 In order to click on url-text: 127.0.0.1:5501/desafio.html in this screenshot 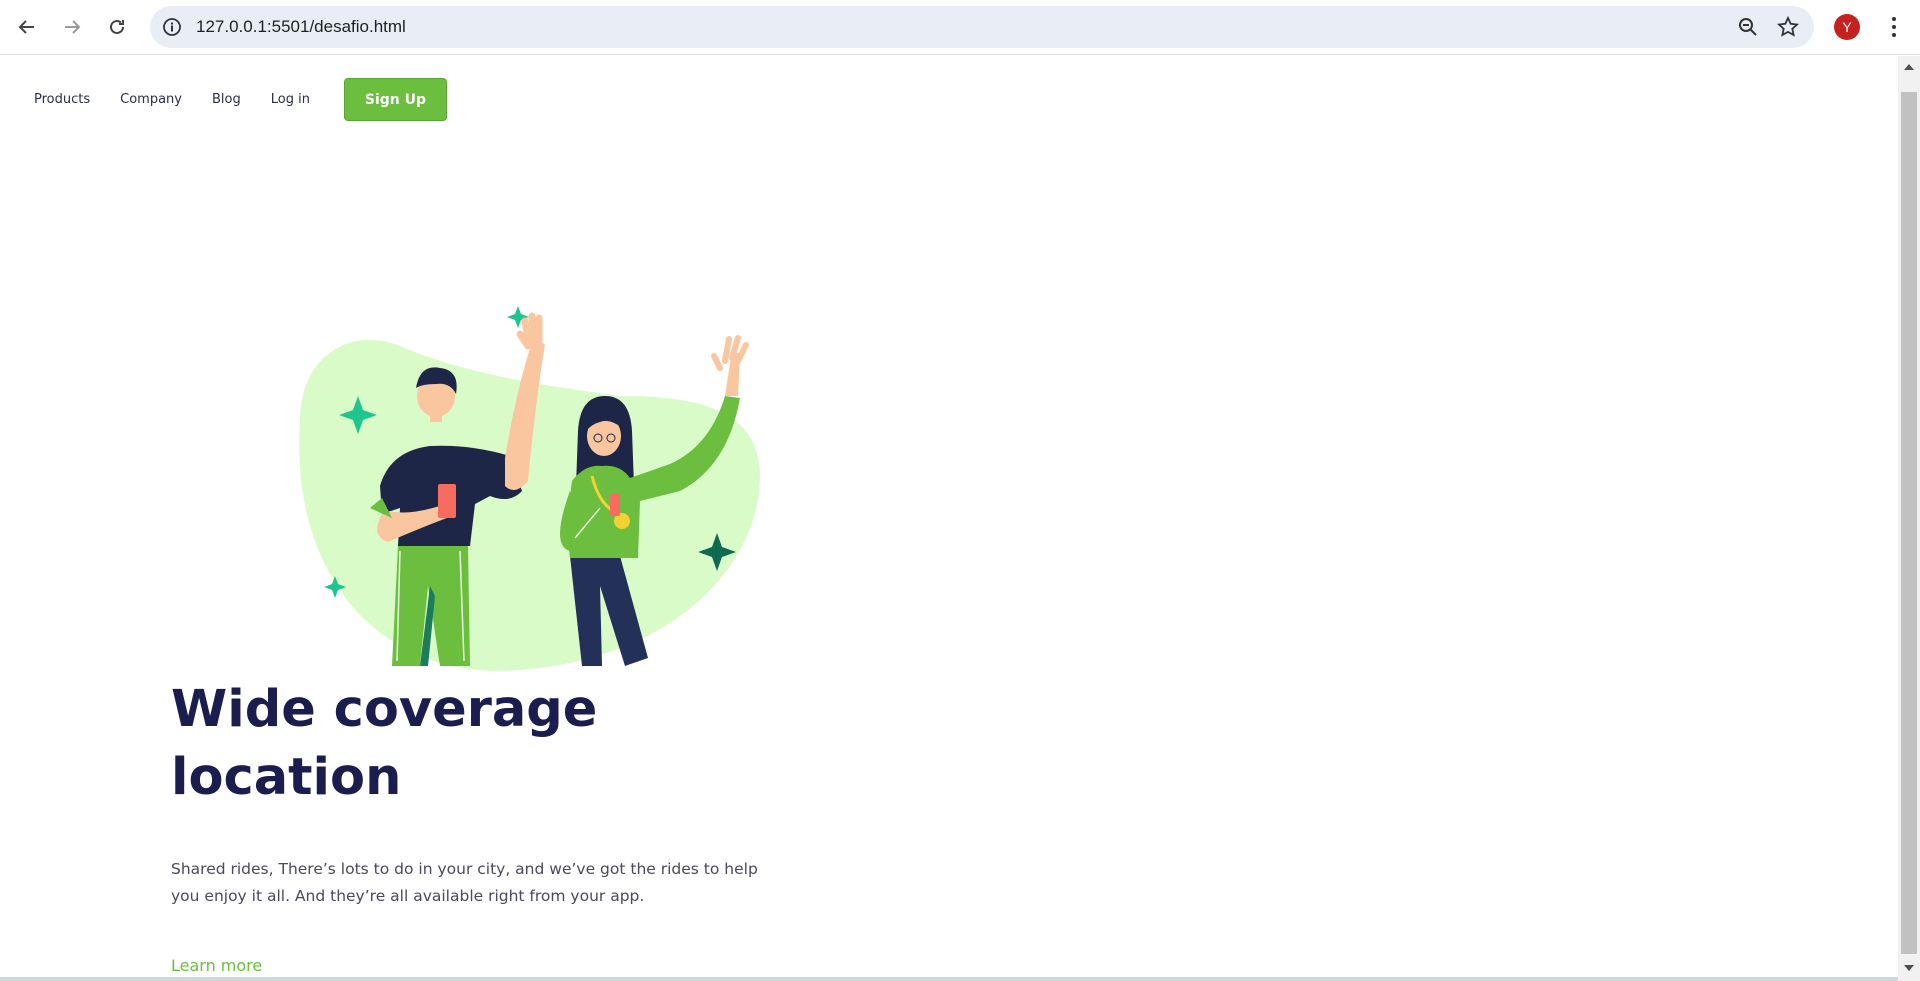, I will do `click(301, 27)`.